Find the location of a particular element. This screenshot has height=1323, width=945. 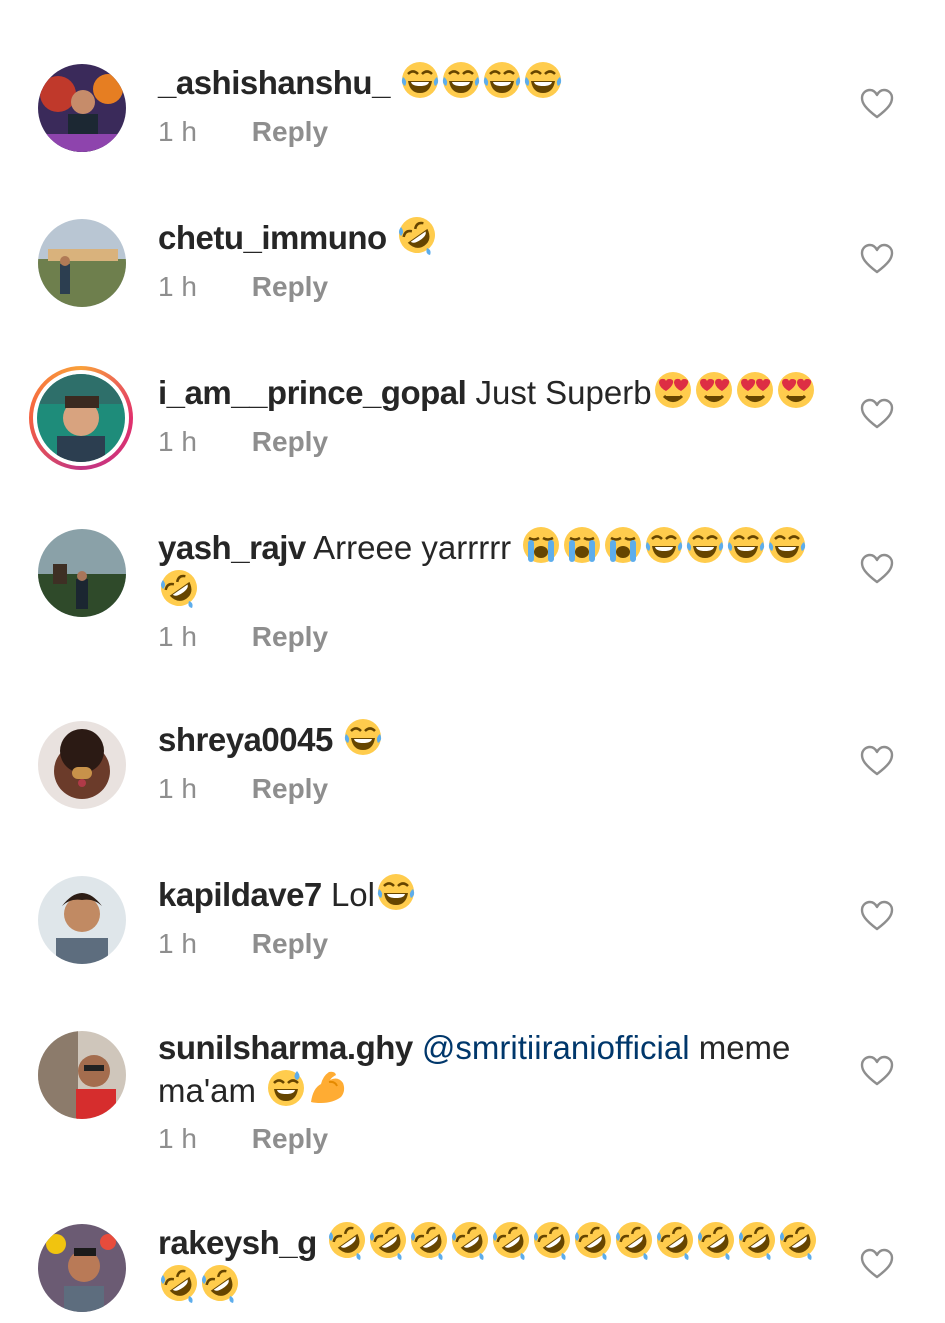

story-ring is located at coordinates (81, 418).